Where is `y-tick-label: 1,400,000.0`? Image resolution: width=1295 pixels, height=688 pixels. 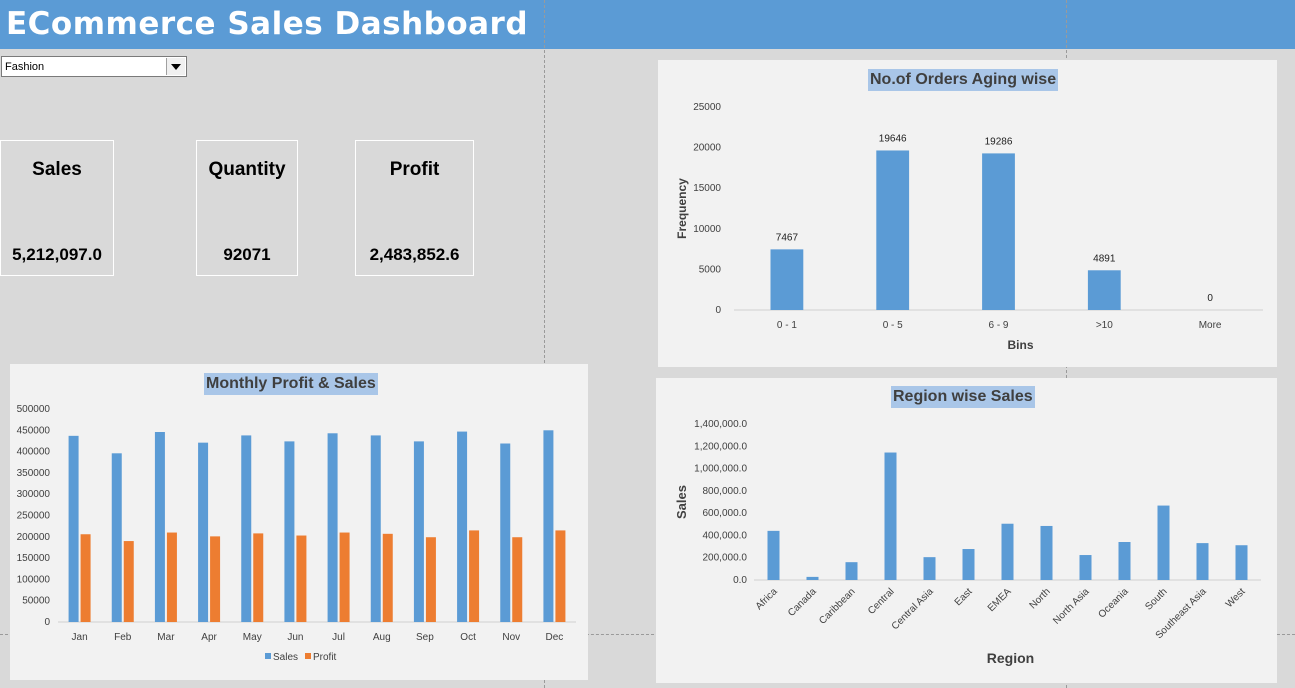 y-tick-label: 1,400,000.0 is located at coordinates (720, 424).